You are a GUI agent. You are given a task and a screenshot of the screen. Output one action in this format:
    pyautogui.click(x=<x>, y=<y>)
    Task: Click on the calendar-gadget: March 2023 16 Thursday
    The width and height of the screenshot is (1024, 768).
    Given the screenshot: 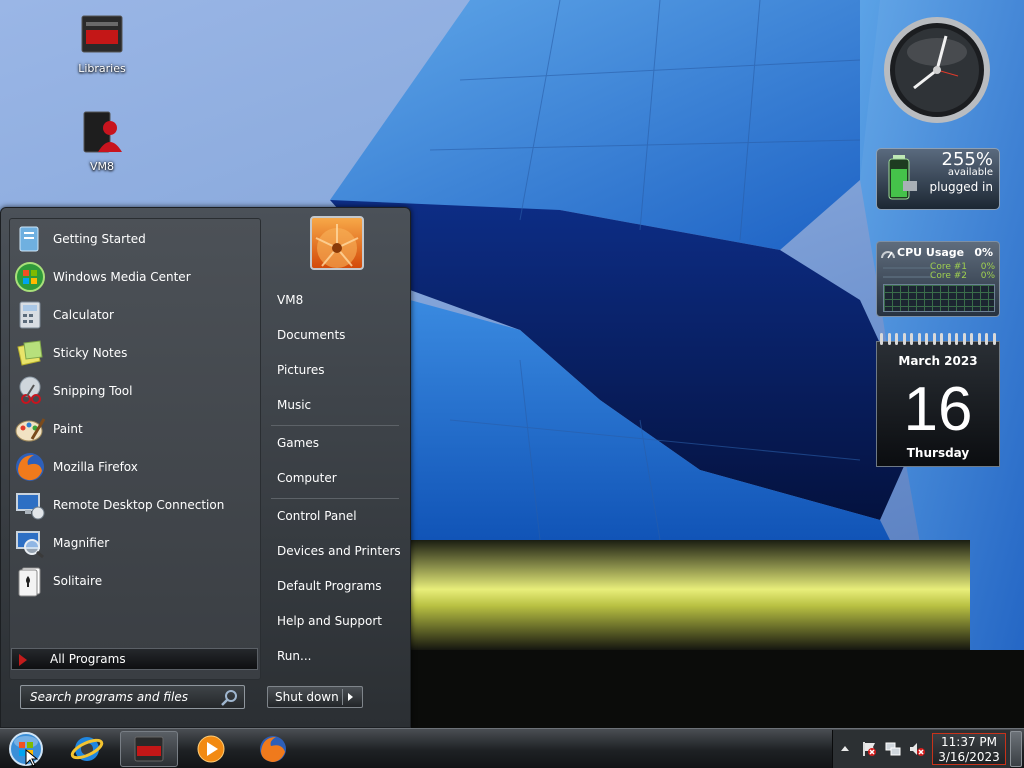 What is the action you would take?
    pyautogui.click(x=938, y=400)
    